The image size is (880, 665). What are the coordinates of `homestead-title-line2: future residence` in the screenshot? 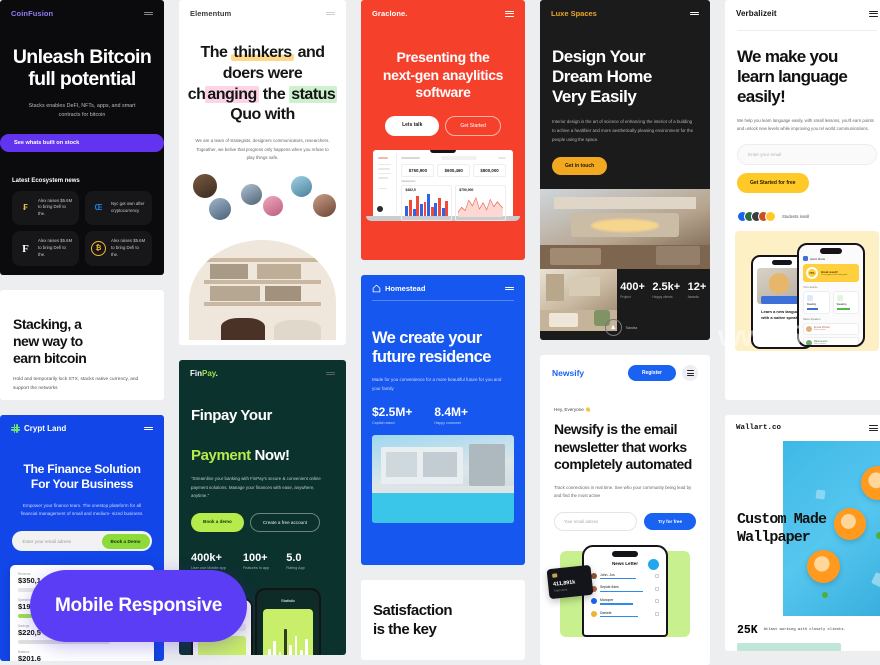 It's located at (431, 356).